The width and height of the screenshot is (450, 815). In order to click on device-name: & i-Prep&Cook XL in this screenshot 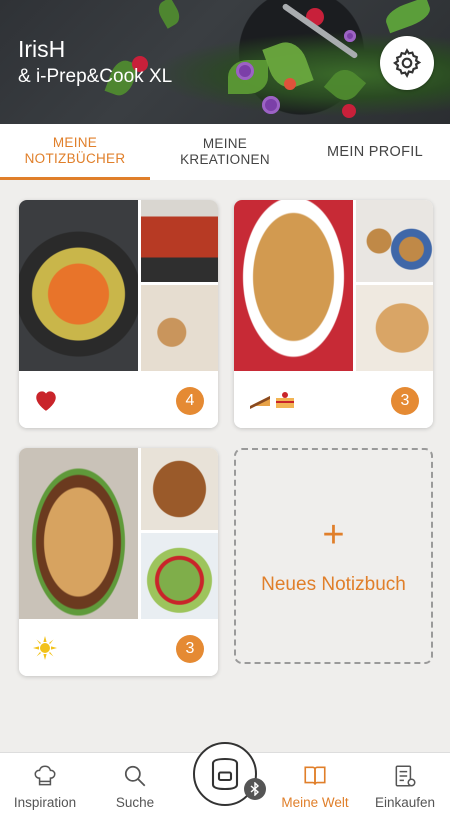, I will do `click(95, 76)`.